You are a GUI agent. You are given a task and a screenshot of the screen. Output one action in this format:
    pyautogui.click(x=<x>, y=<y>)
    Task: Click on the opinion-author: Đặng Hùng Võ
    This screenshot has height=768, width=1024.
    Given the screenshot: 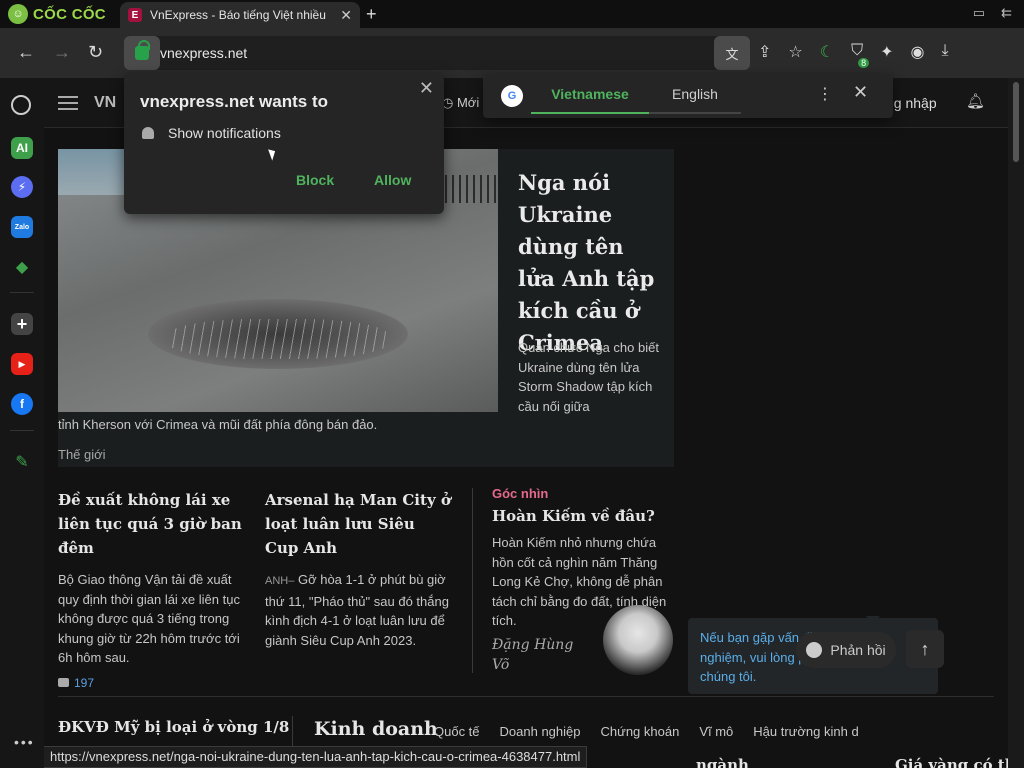 What is the action you would take?
    pyautogui.click(x=537, y=655)
    